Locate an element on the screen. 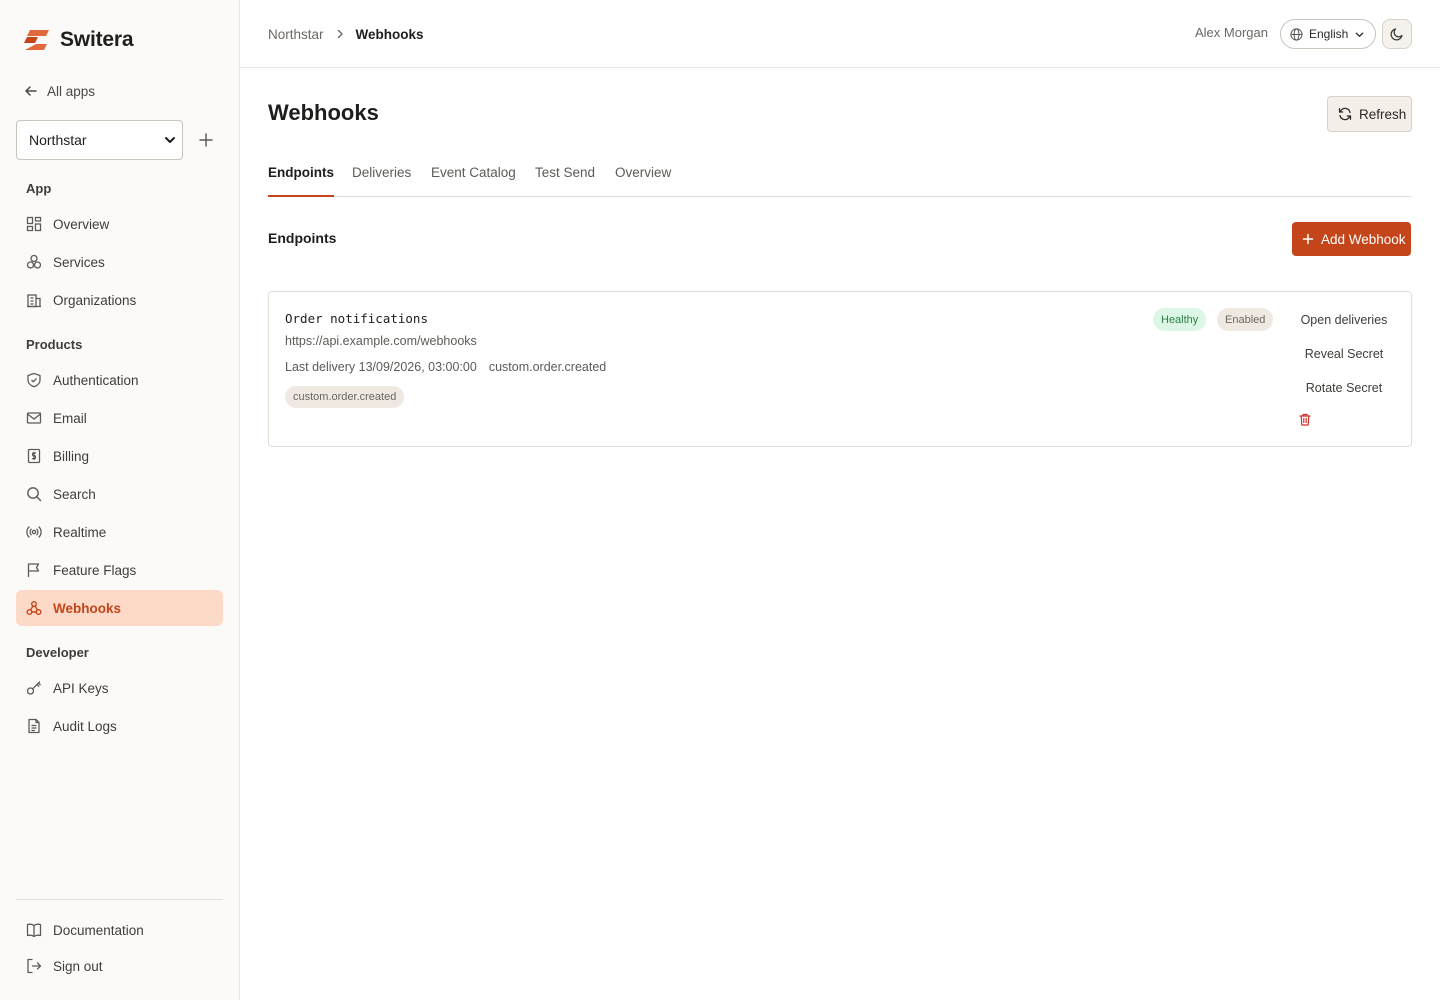  sidebar-item-label: Webhooks is located at coordinates (87, 608).